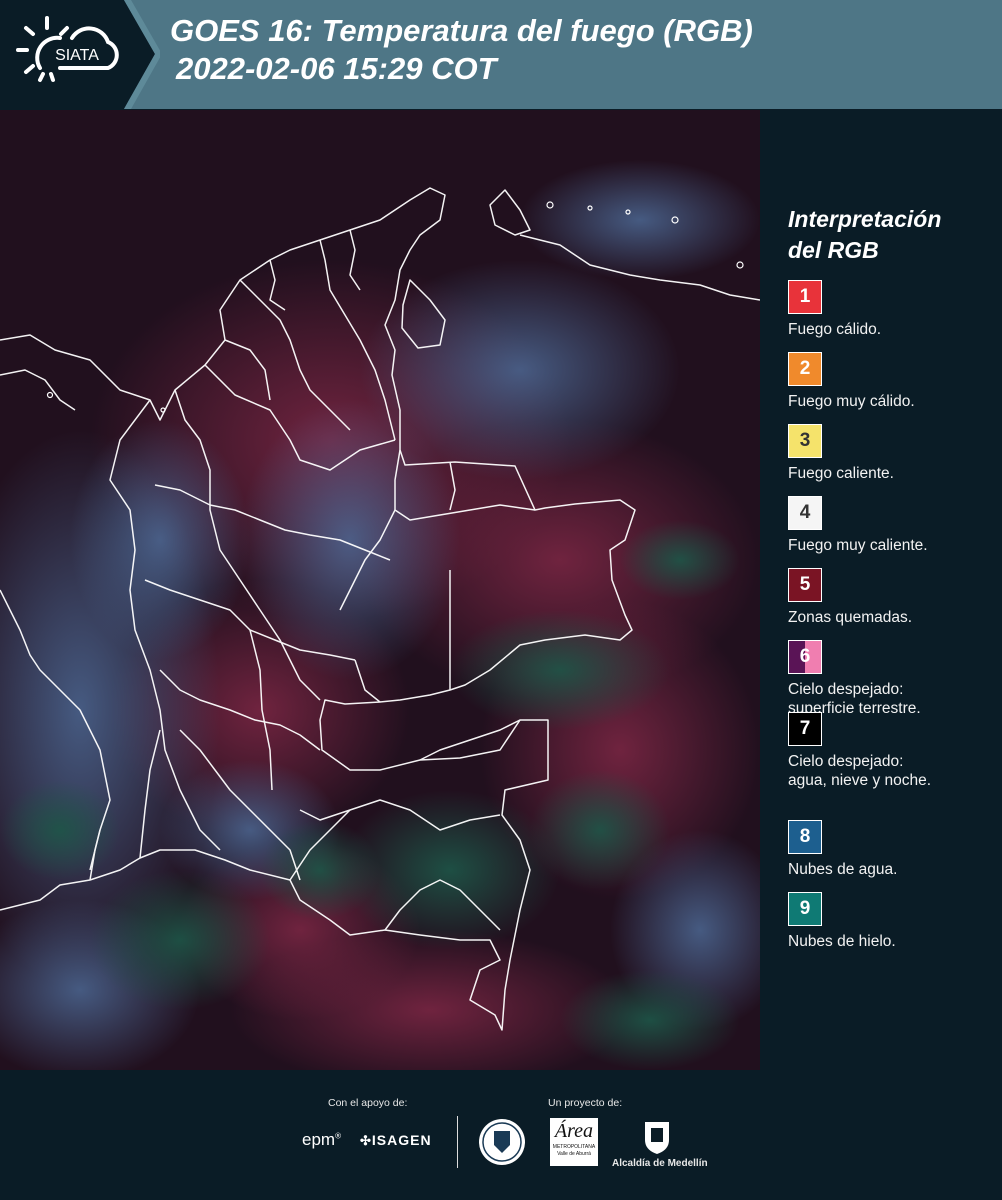 This screenshot has width=1002, height=1200. Describe the element at coordinates (893, 849) in the screenshot. I see `legend-item-8: 8 Nubes de agua.` at that location.